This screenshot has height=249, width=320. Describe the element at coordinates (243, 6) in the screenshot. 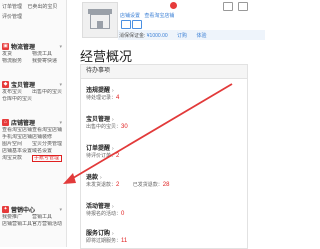

I see `mobile-icon` at that location.